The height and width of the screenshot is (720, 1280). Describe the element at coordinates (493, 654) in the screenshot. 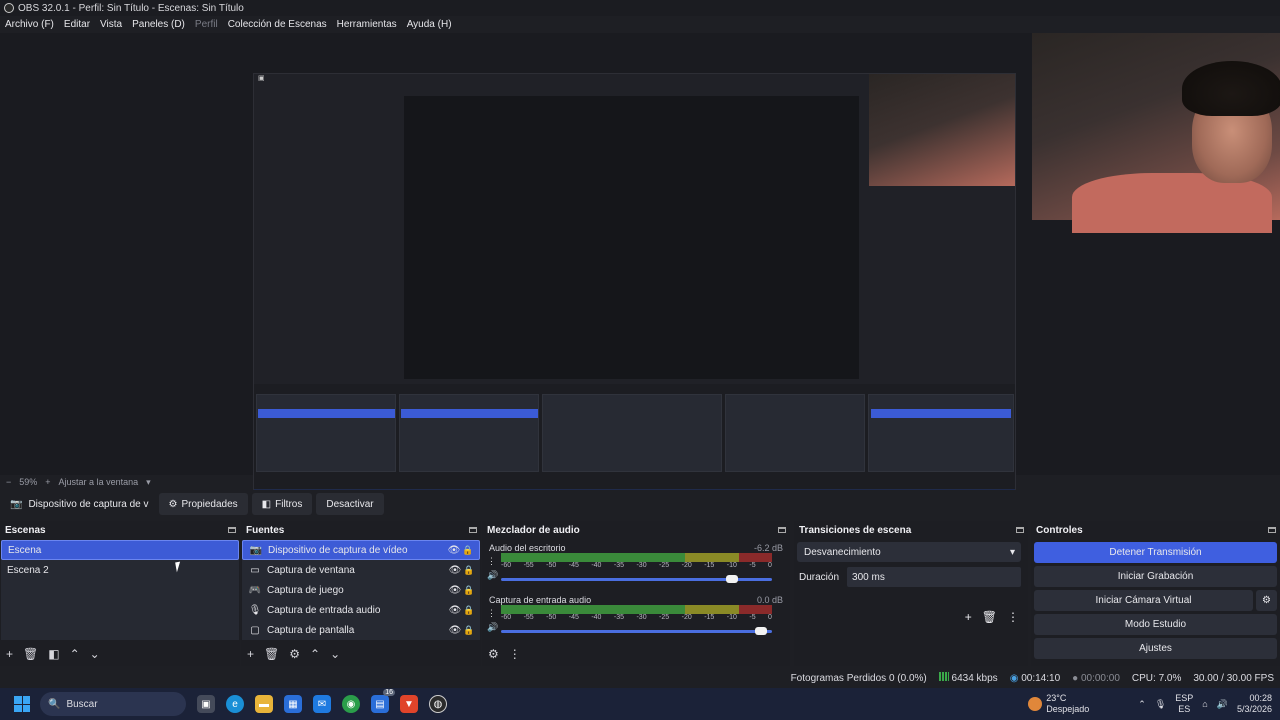

I see `advanced-audio-icon: ⚙` at that location.